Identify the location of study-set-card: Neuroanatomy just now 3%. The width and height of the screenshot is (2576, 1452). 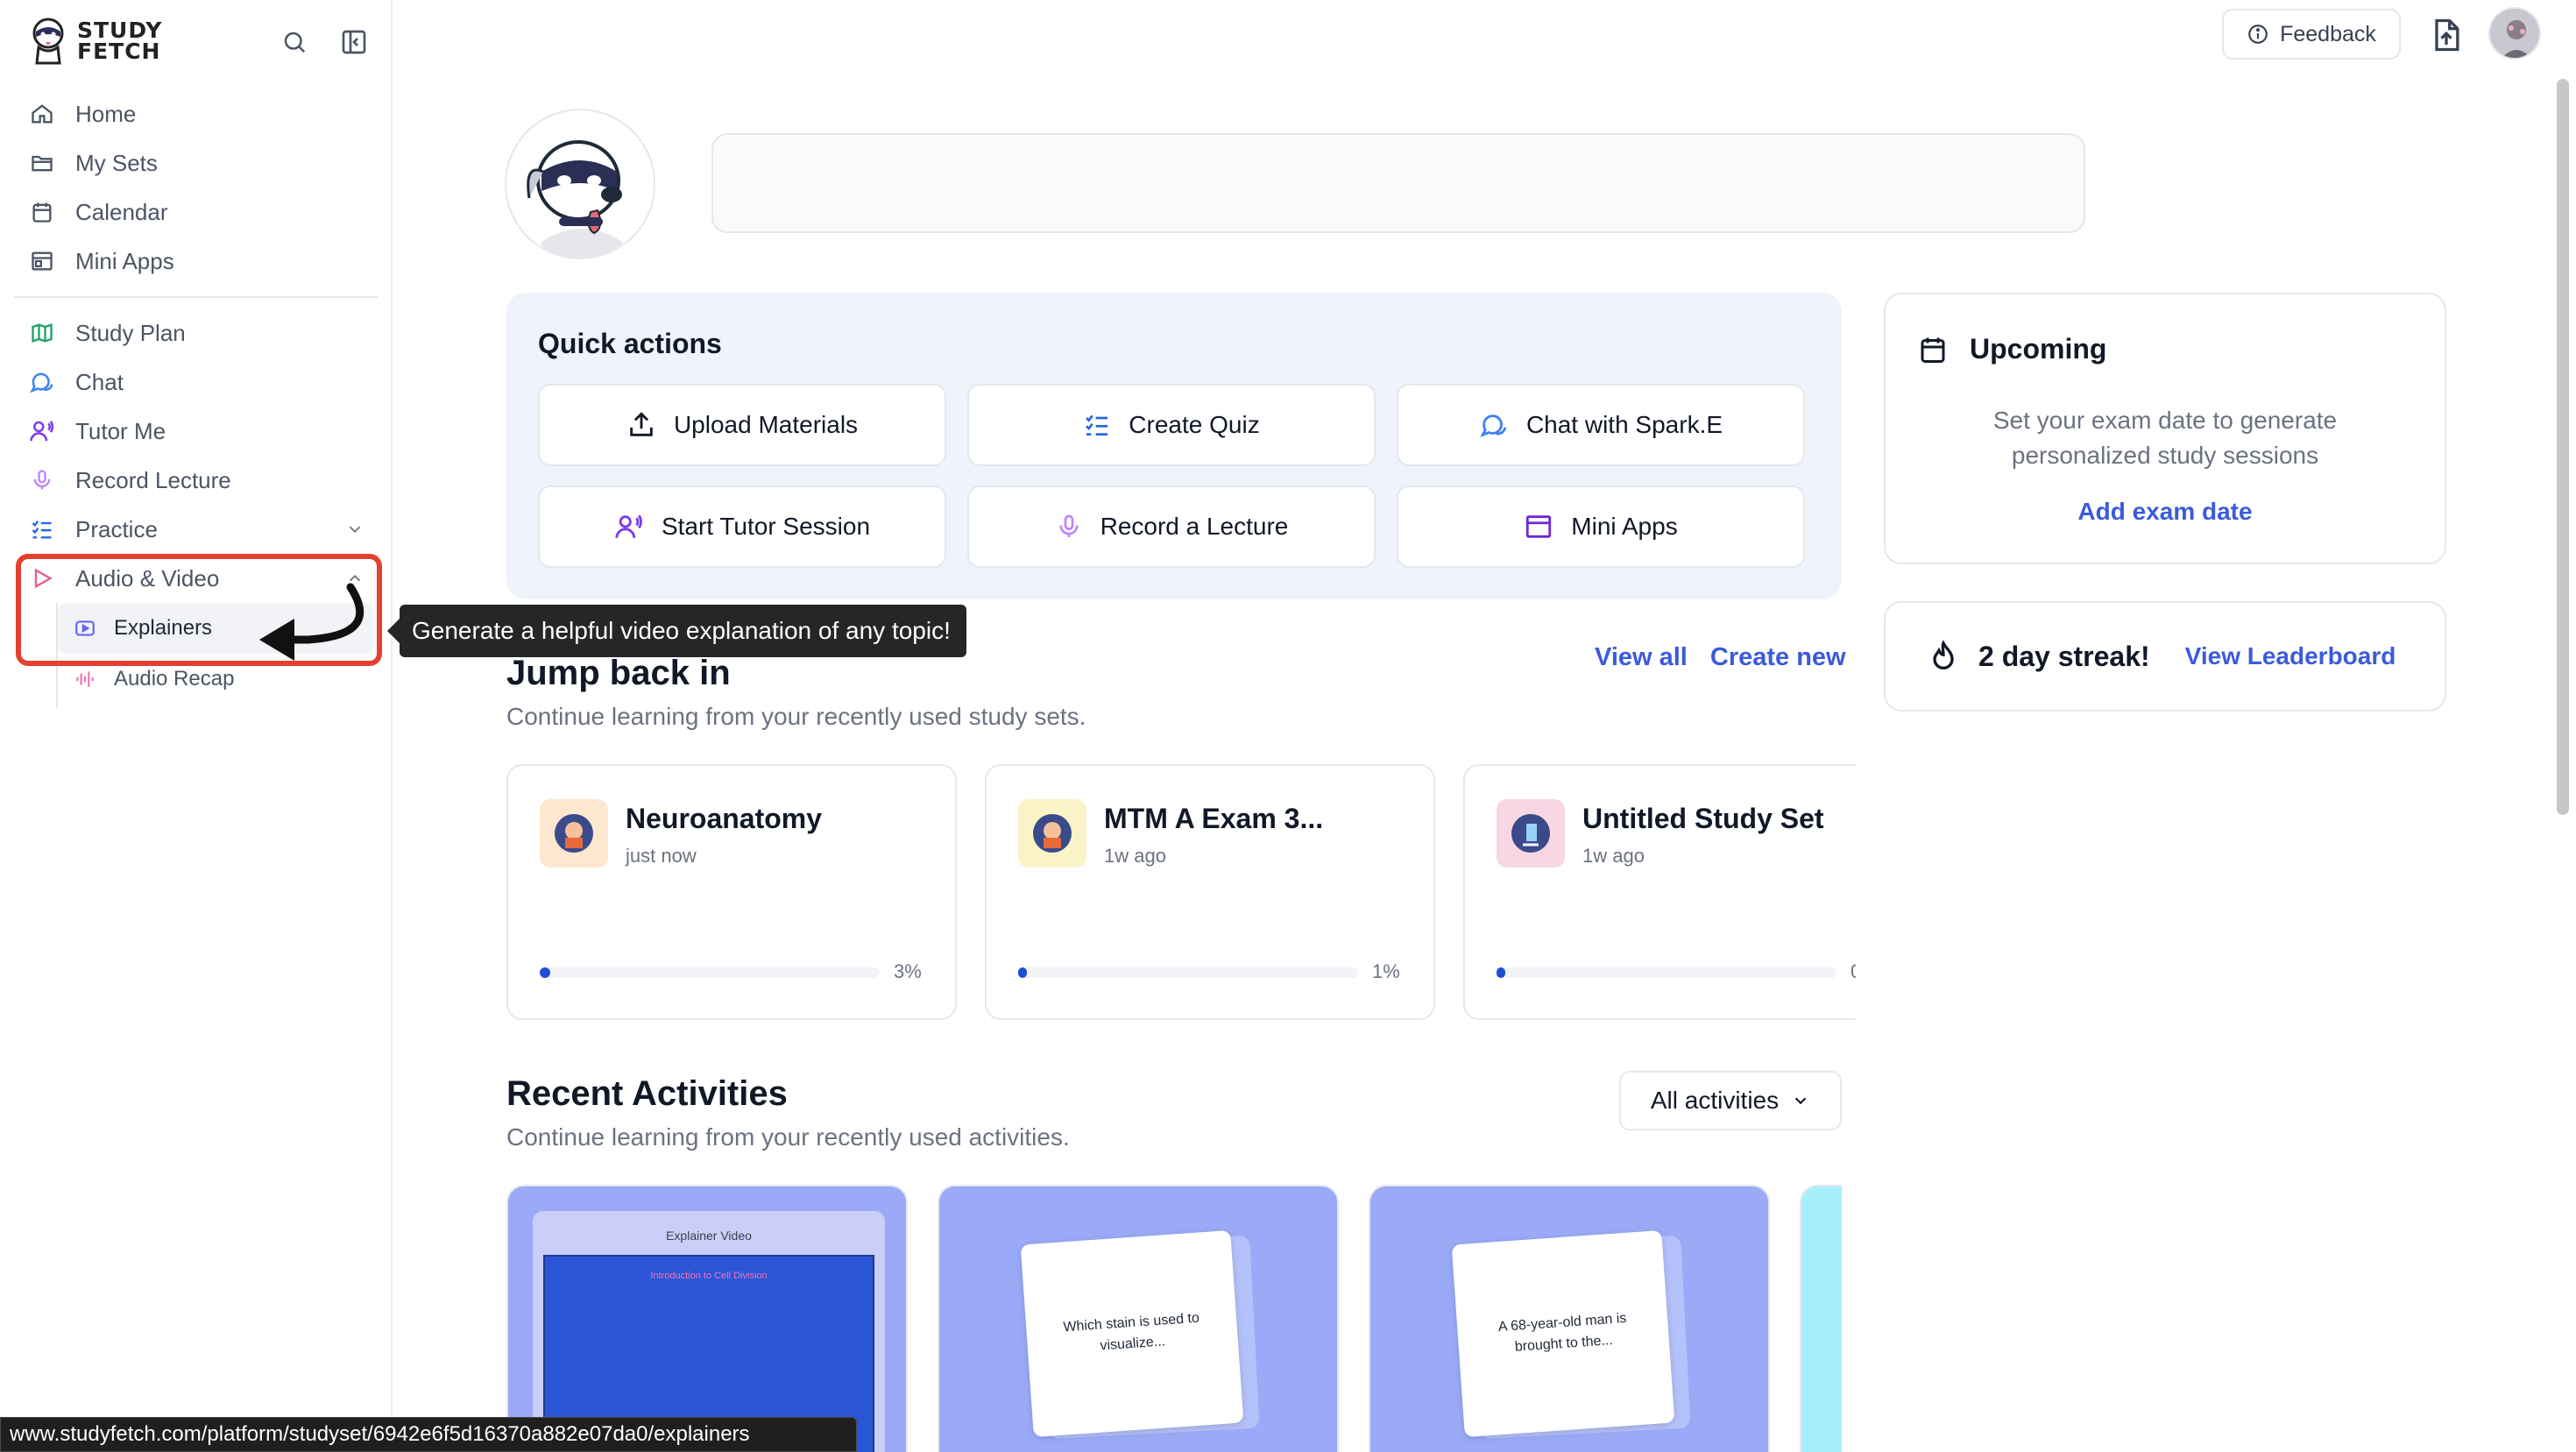
(731, 892).